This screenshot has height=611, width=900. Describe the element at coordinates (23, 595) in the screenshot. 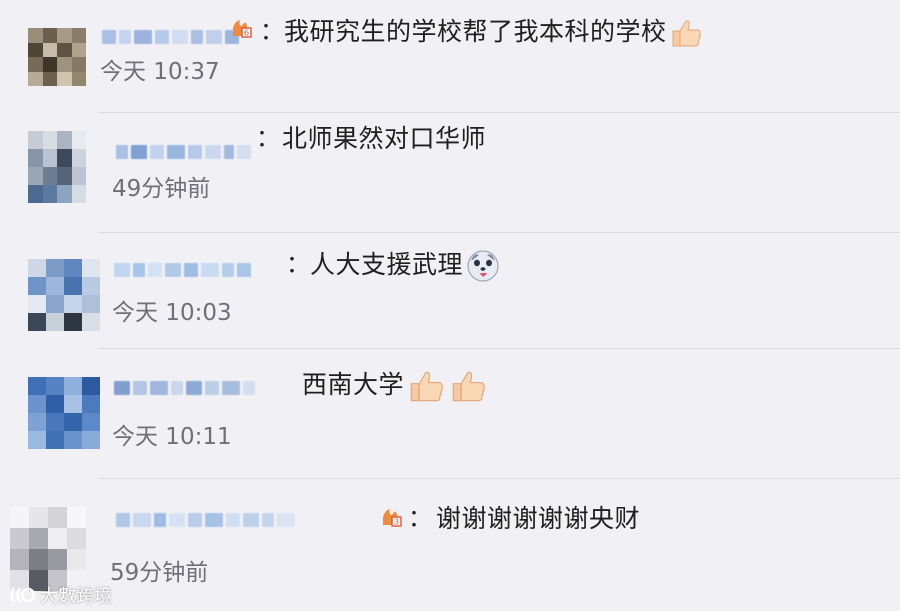

I see `watermark-logo-icon` at that location.